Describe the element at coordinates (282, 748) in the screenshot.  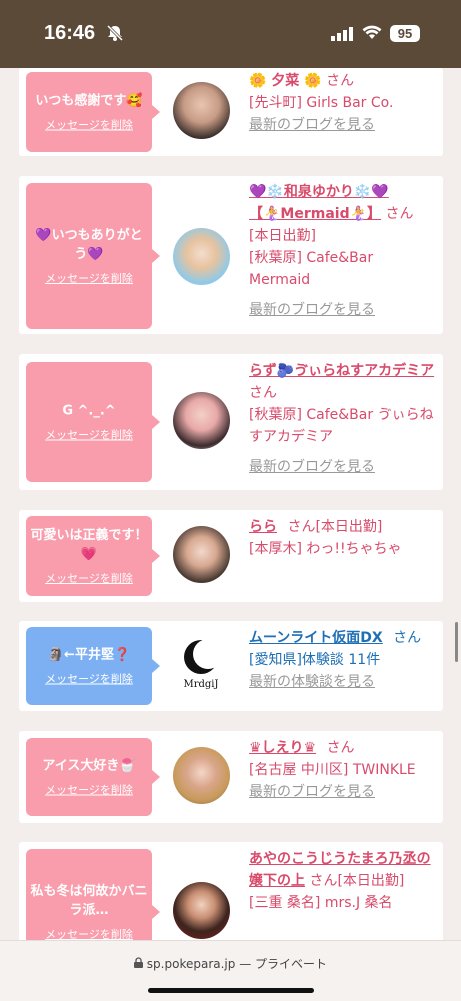
I see `cast-name-link: ♛しえり♛` at that location.